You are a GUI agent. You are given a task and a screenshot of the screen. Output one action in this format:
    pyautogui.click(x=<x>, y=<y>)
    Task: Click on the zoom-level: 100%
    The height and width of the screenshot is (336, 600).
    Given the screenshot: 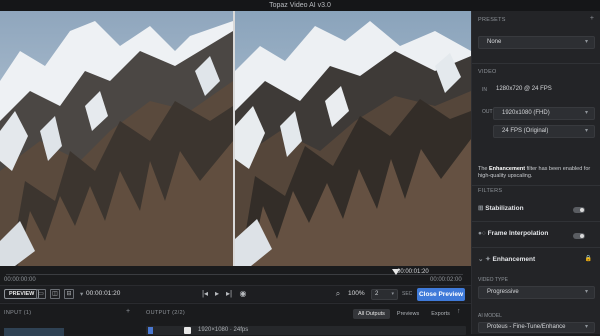 What is the action you would take?
    pyautogui.click(x=356, y=293)
    